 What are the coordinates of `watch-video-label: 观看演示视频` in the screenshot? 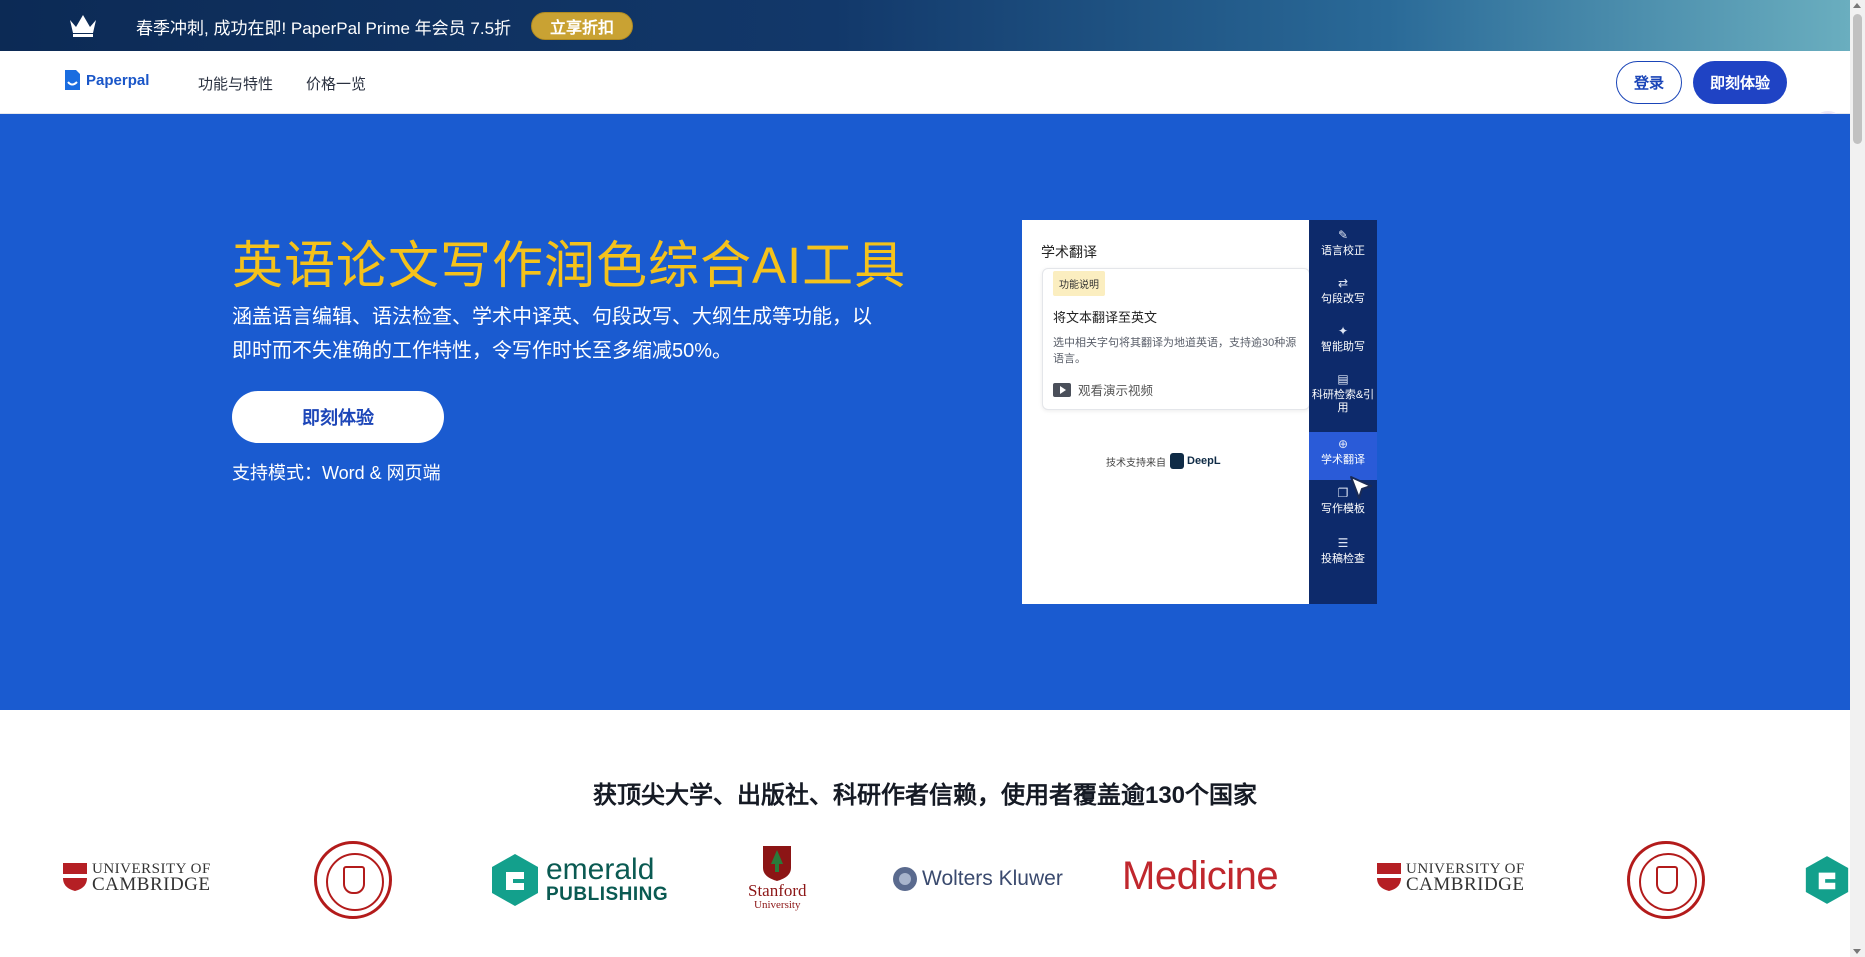 It's located at (1116, 391).